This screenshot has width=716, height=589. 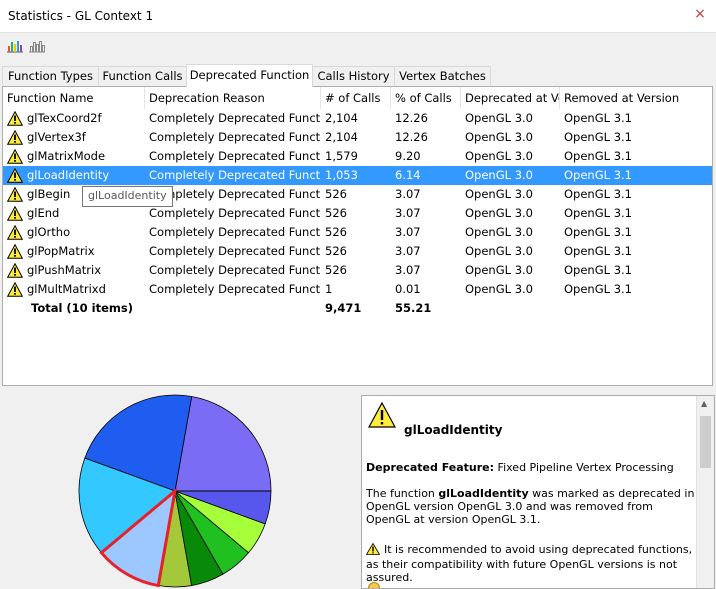 I want to click on toolbar, so click(x=358, y=46).